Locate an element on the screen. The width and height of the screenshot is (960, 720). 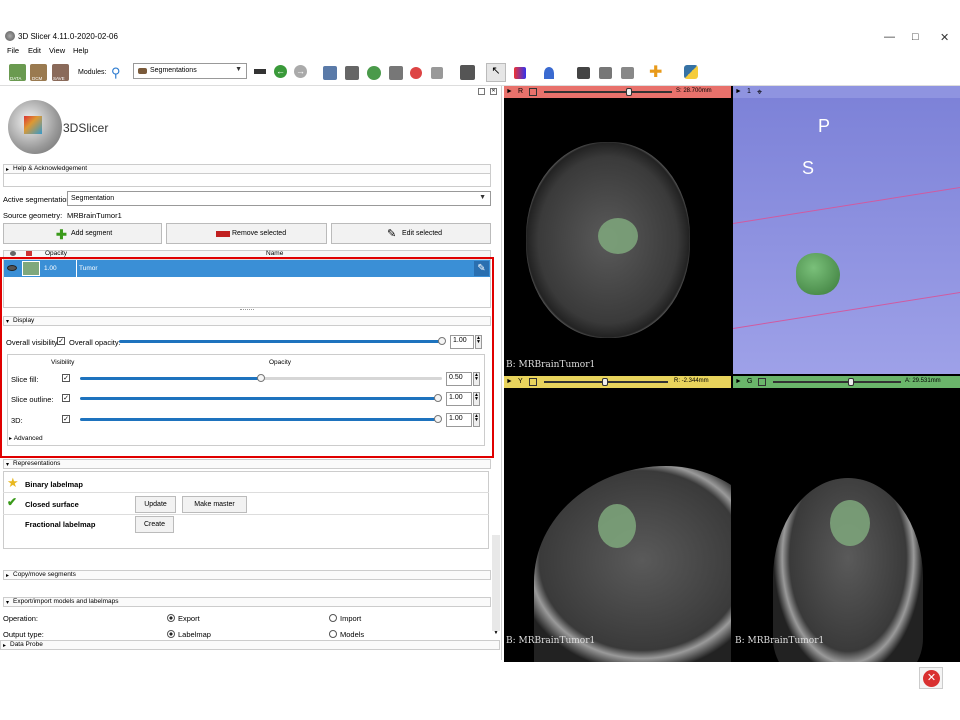
name-header: Name is located at coordinates (274, 253).